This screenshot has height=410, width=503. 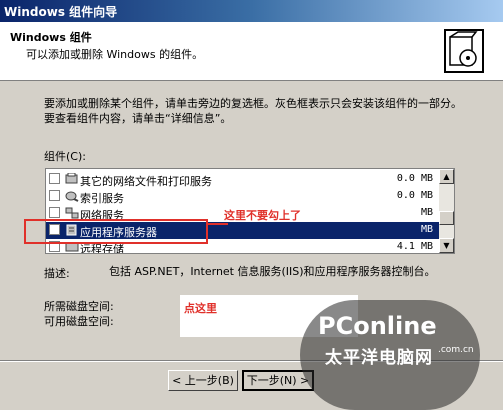 I want to click on annotation-highlight-box, so click(x=116, y=231).